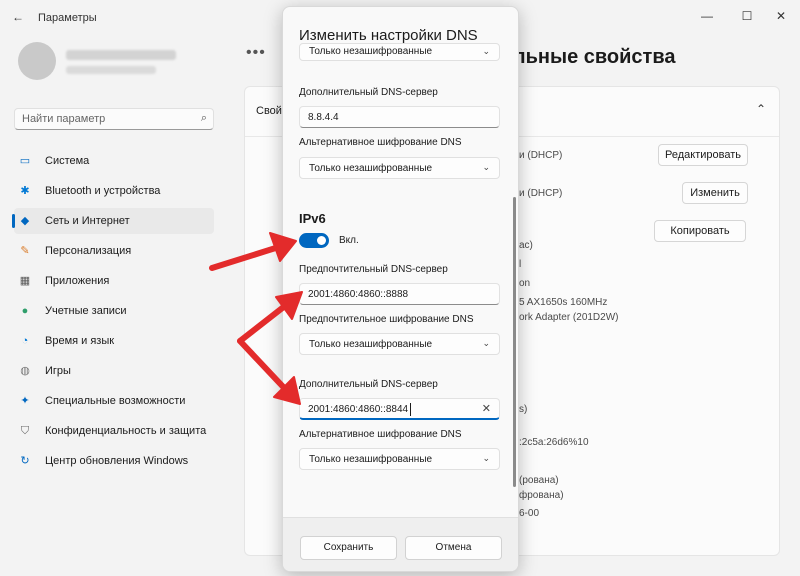 Image resolution: width=800 pixels, height=576 pixels. I want to click on ipv4-preferred-encryption-dropdown: Только незашифрованные ⌄, so click(399, 52).